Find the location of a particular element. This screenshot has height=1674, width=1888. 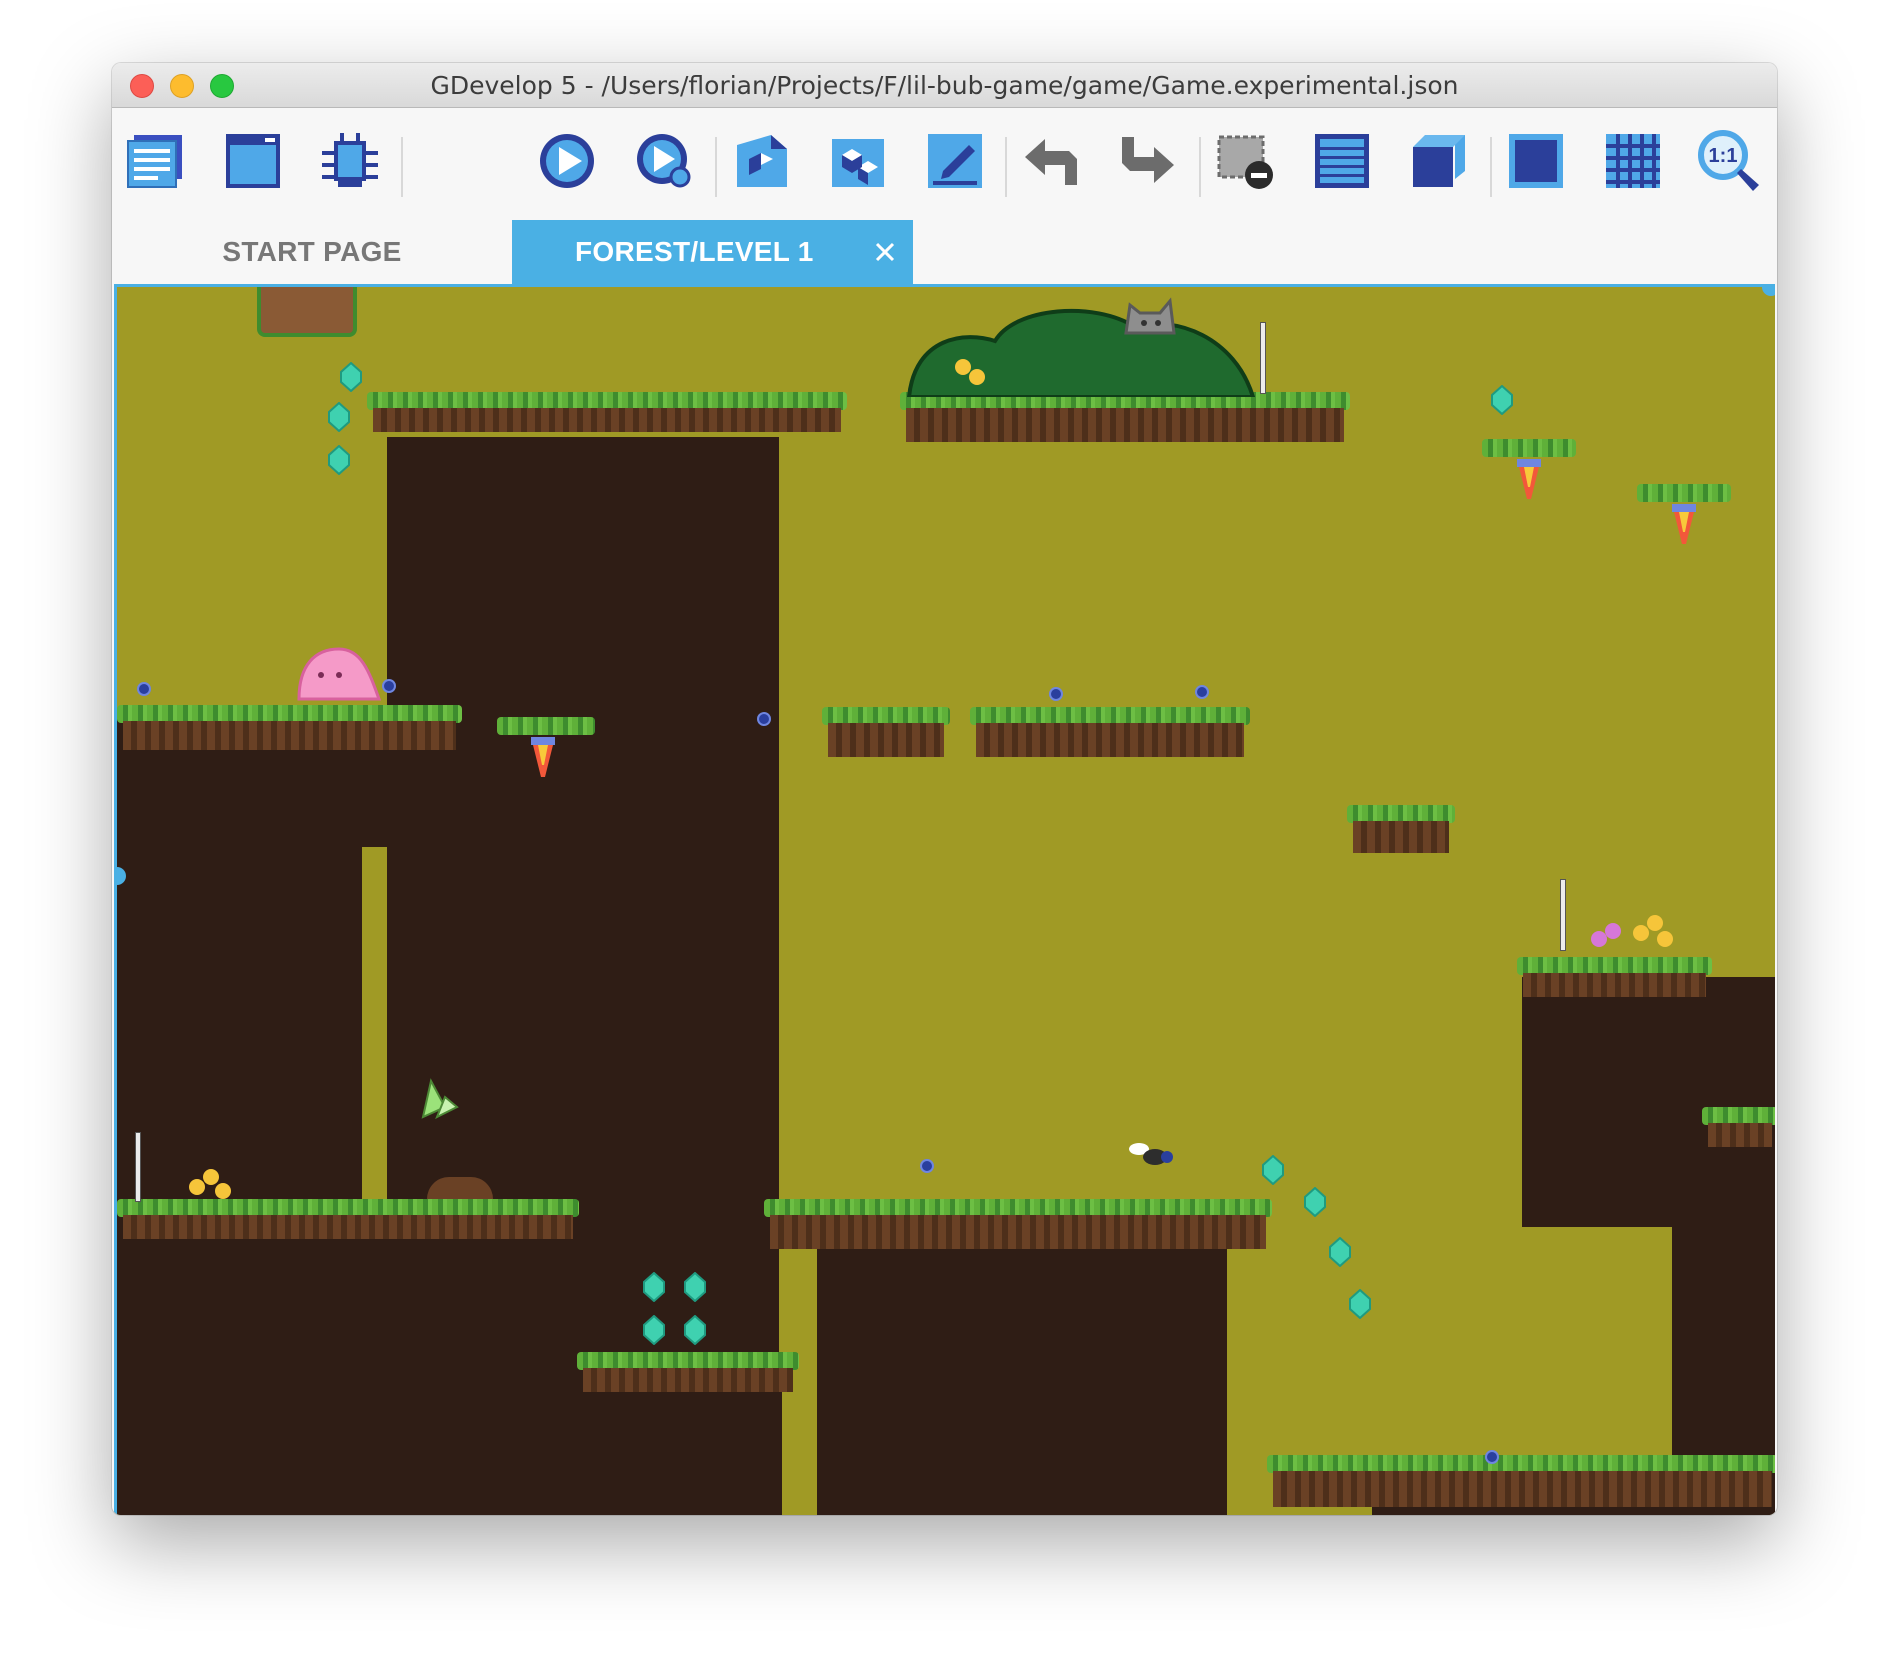

tab-label: FOREST/LEVEL 1 is located at coordinates (694, 251).